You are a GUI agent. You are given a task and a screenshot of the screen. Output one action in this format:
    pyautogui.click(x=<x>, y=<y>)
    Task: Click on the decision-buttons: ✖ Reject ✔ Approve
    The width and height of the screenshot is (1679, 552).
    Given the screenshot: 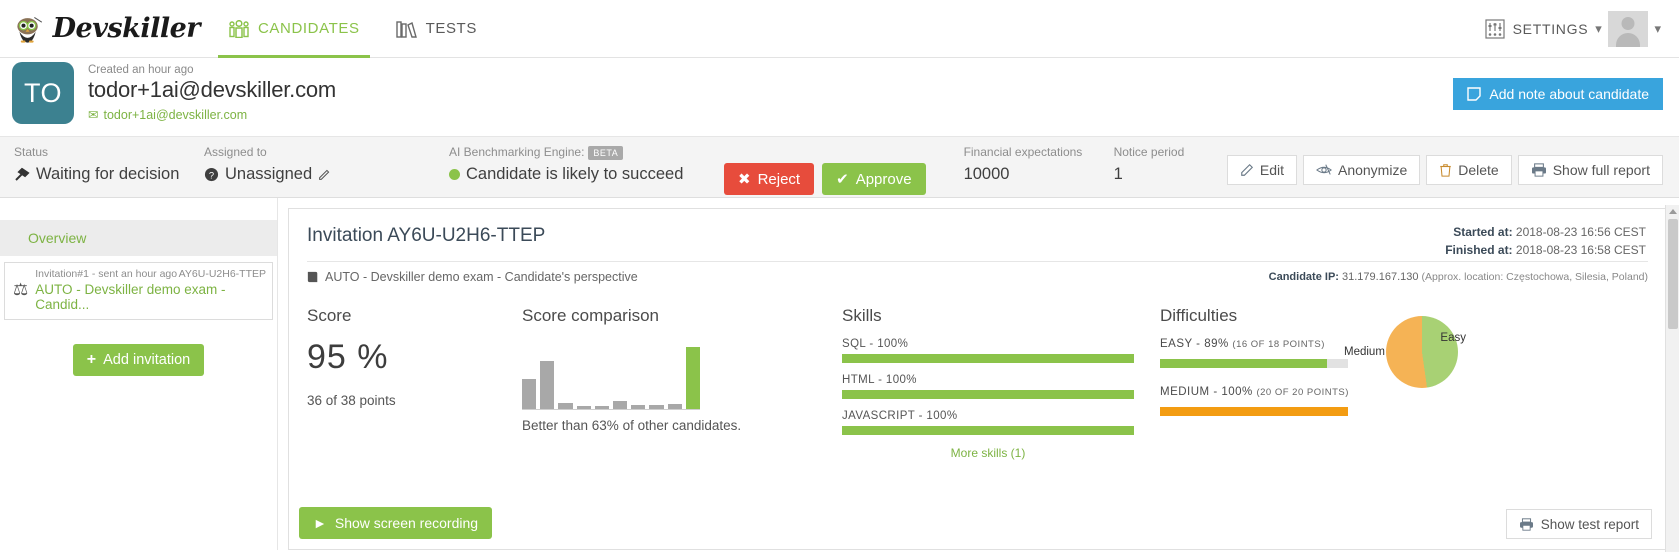 What is the action you would take?
    pyautogui.click(x=825, y=179)
    